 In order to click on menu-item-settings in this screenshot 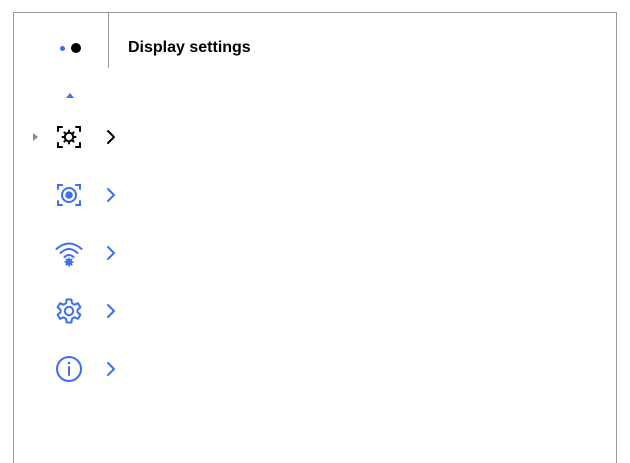, I will do `click(79, 312)`.